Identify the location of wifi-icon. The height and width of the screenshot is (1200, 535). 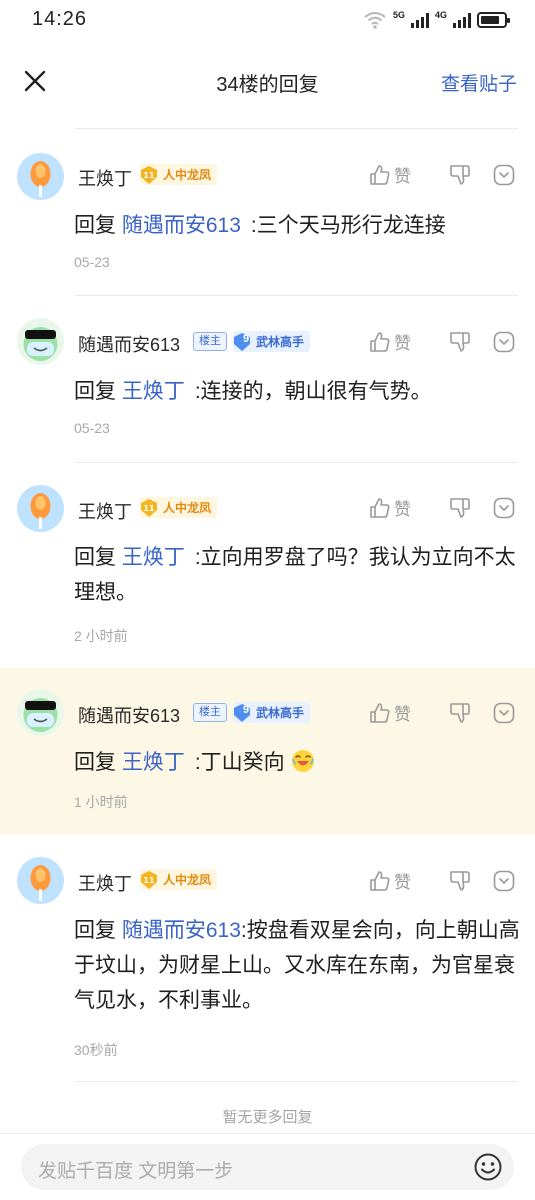
(375, 20).